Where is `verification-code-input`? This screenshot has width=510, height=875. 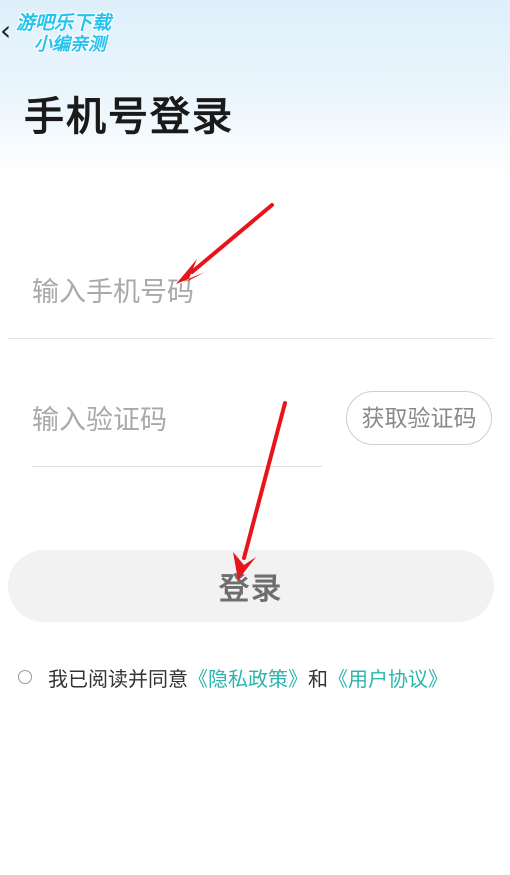
verification-code-input is located at coordinates (177, 420).